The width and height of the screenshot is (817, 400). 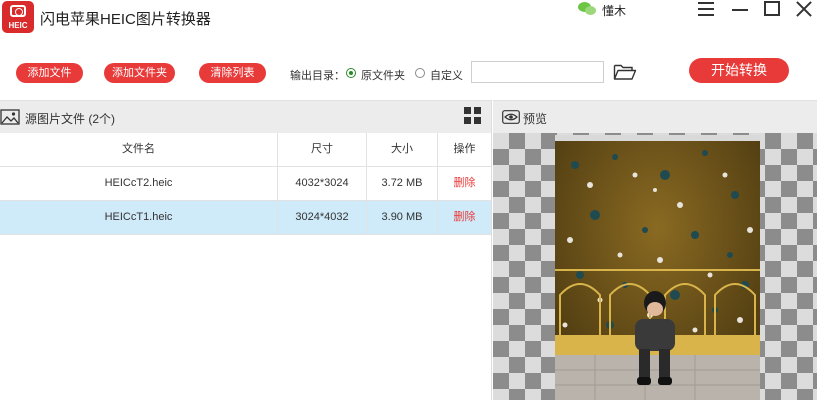 I want to click on logo-text: HEIC, so click(x=18, y=25).